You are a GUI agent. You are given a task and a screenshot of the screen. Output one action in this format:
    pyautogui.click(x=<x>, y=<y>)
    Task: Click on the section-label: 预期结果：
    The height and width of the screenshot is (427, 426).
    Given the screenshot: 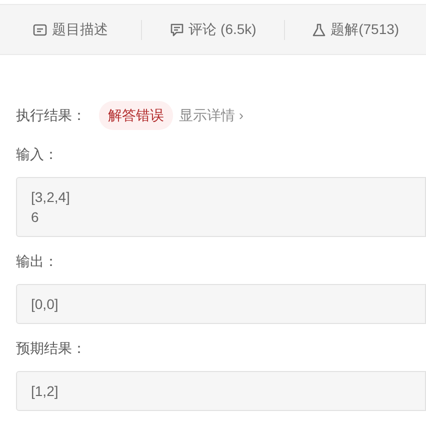 What is the action you would take?
    pyautogui.click(x=51, y=348)
    